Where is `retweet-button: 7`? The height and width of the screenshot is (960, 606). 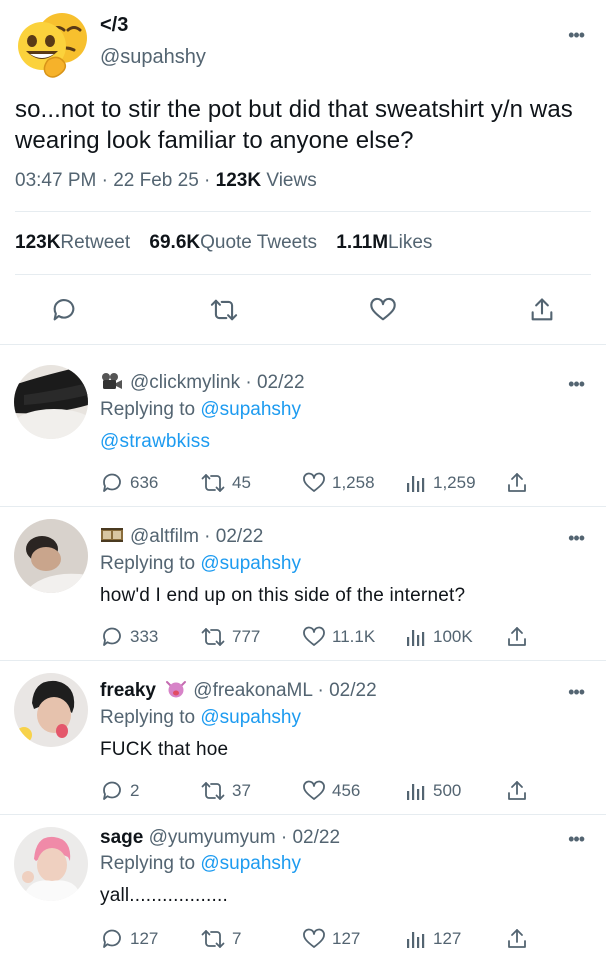 retweet-button: 7 is located at coordinates (220, 939).